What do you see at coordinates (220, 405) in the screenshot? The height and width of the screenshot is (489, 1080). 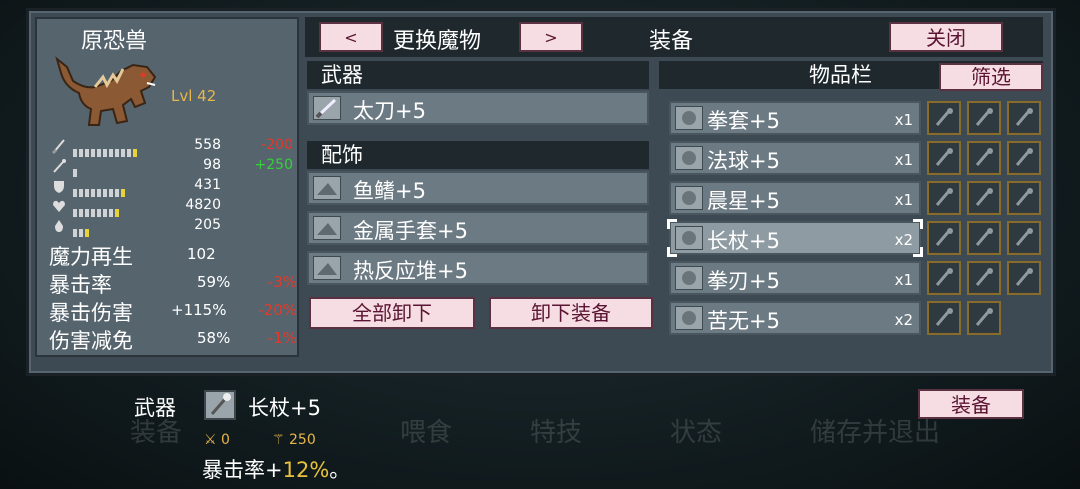 I see `staff-icon` at bounding box center [220, 405].